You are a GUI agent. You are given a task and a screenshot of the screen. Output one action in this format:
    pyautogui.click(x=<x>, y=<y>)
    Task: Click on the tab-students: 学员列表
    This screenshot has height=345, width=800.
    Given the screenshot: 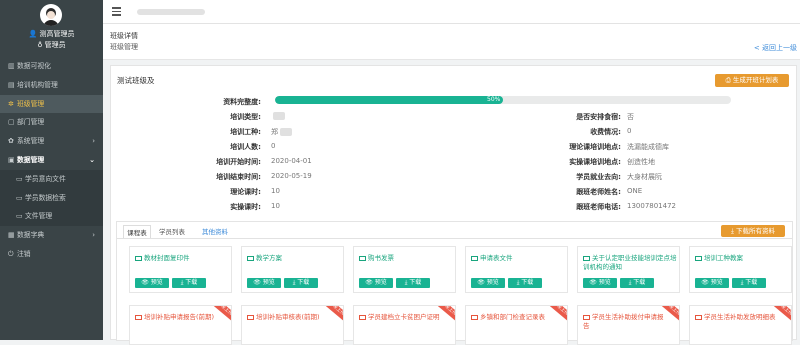 What is the action you would take?
    pyautogui.click(x=172, y=232)
    